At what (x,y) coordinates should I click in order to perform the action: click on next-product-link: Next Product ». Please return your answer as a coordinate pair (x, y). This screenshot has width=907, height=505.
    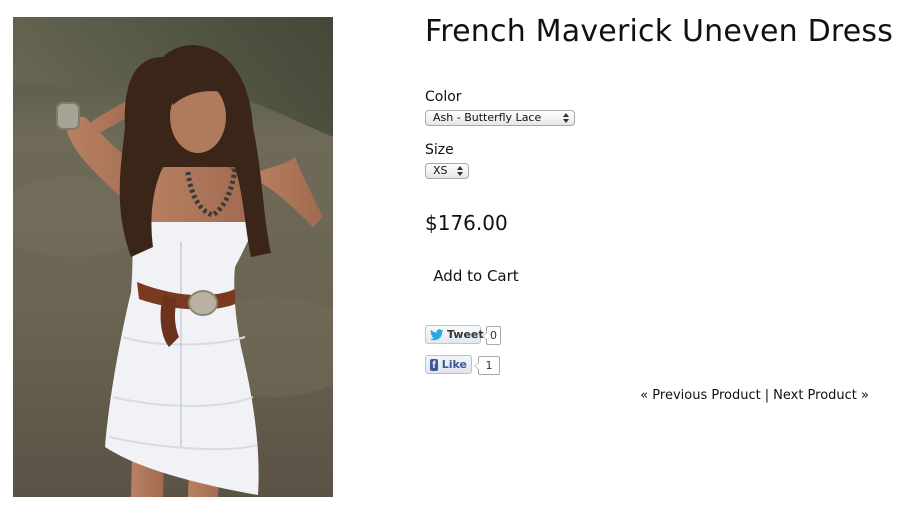
    Looking at the image, I should click on (821, 395).